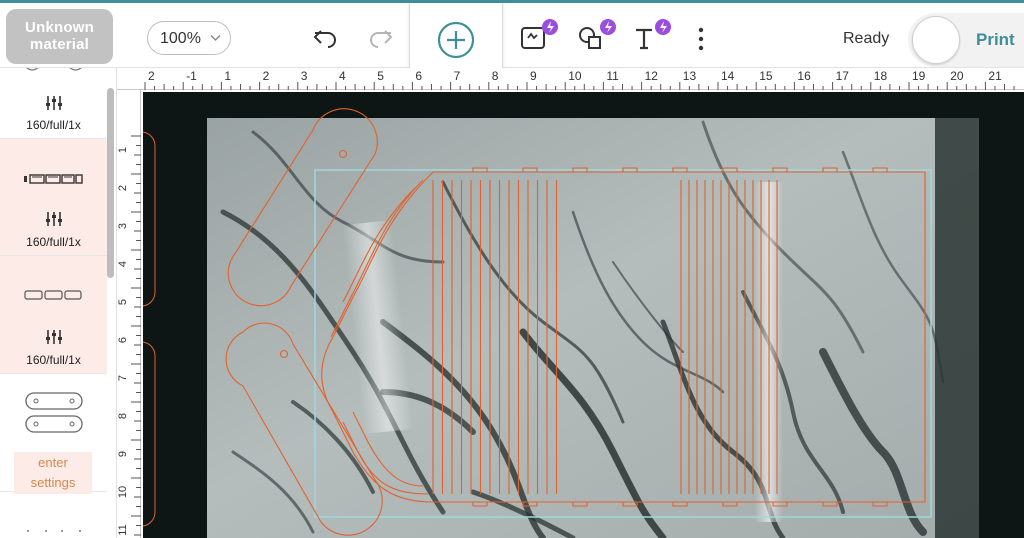 The image size is (1024, 538). What do you see at coordinates (690, 76) in the screenshot?
I see `ruler-top-label: 13` at bounding box center [690, 76].